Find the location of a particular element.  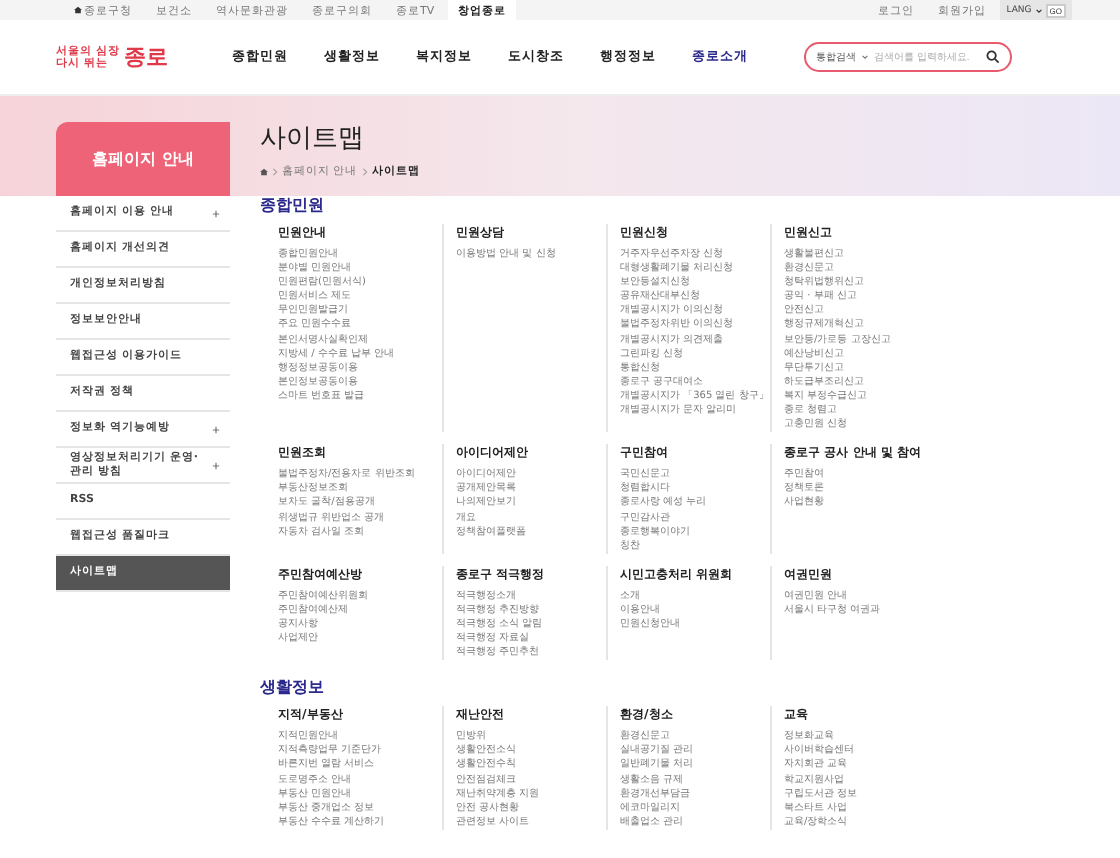

home-icon is located at coordinates (264, 171).